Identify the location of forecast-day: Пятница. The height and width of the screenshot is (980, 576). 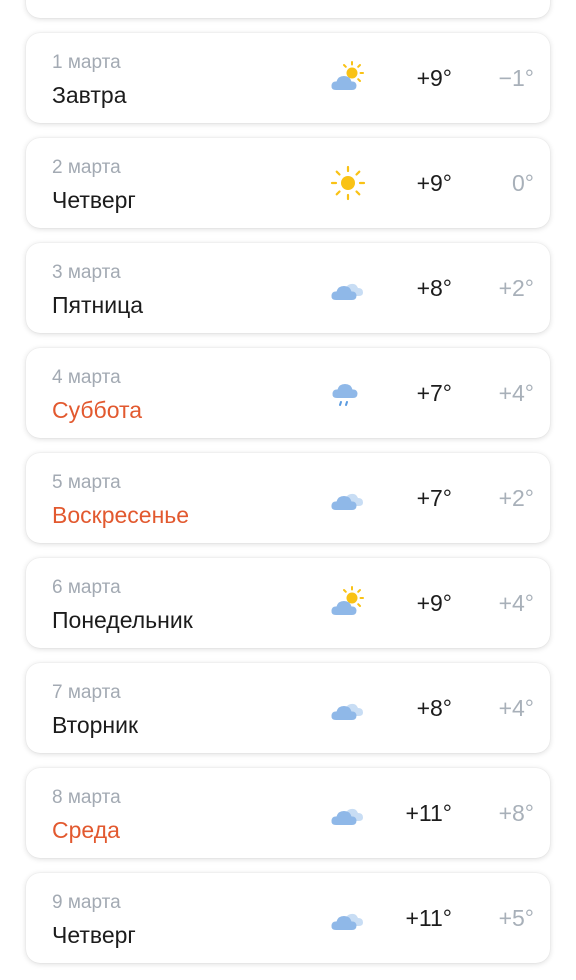
(98, 305).